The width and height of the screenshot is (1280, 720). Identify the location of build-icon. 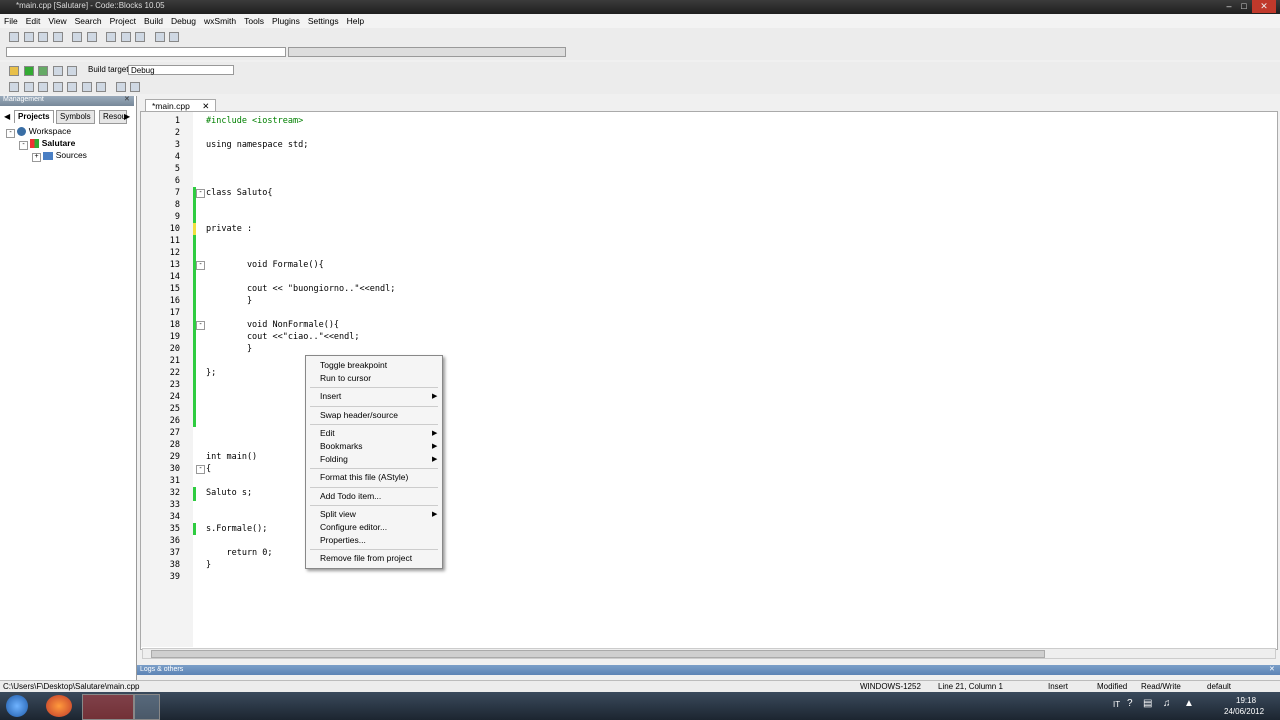
(14, 70).